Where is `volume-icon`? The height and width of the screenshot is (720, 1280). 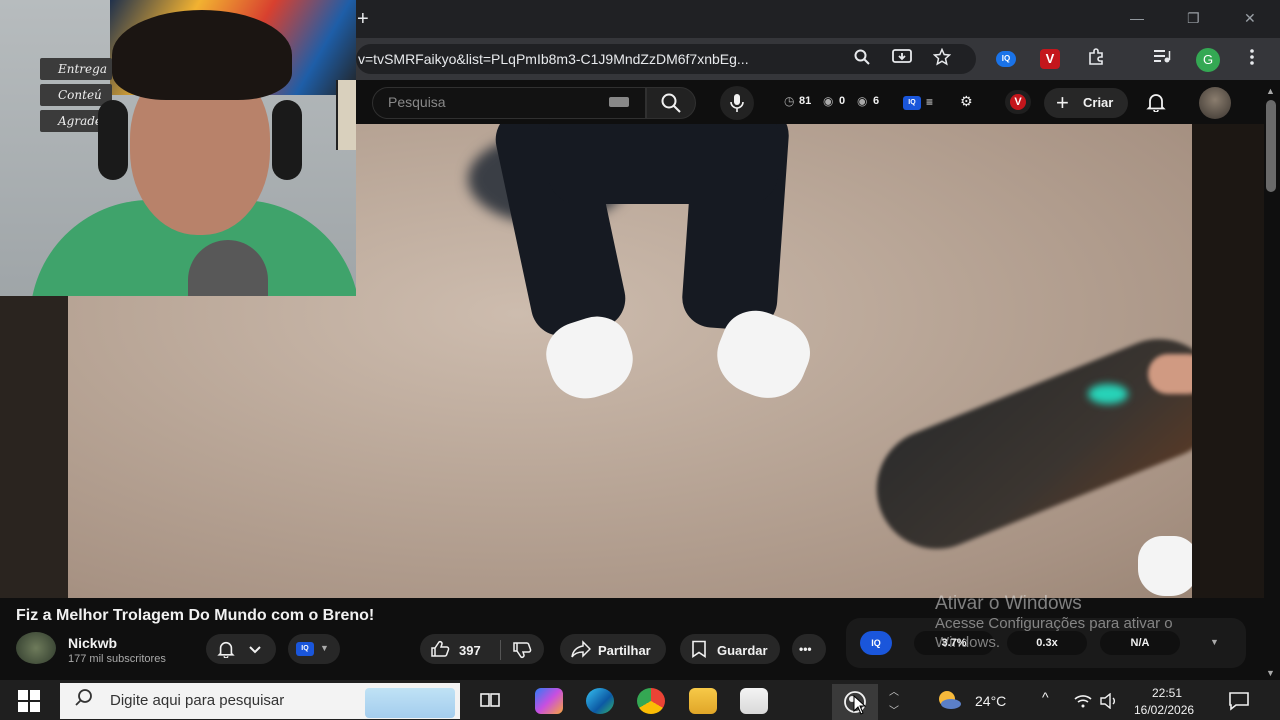
volume-icon is located at coordinates (1109, 703).